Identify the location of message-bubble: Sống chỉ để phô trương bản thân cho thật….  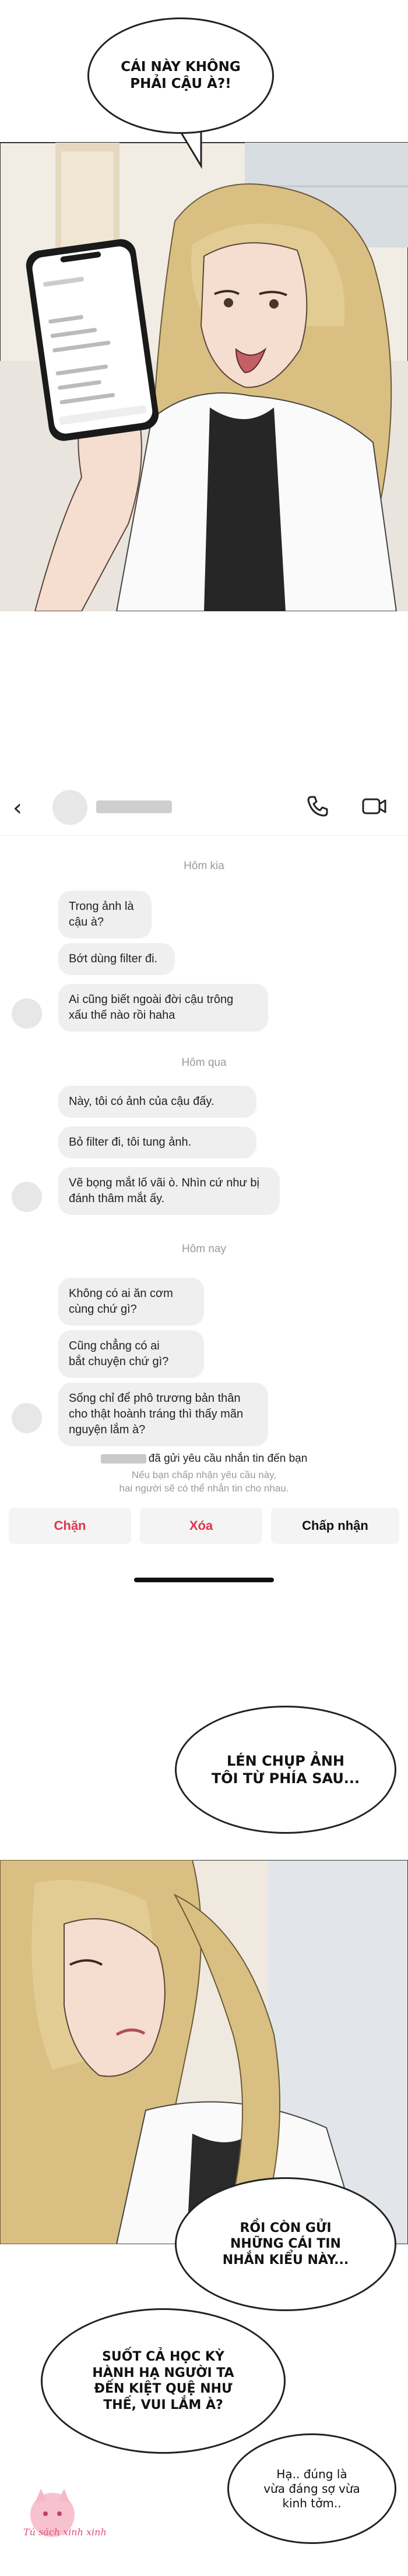
(163, 1414).